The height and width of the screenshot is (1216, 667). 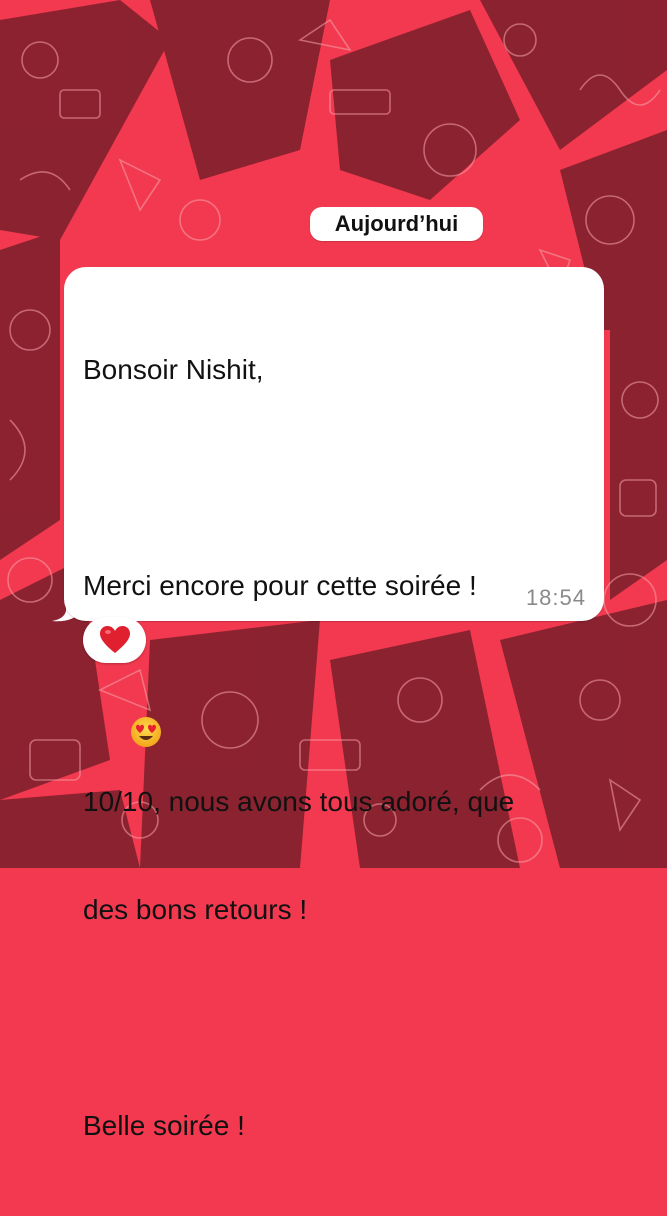 I want to click on message-line: Belle soirée !, so click(x=164, y=1125).